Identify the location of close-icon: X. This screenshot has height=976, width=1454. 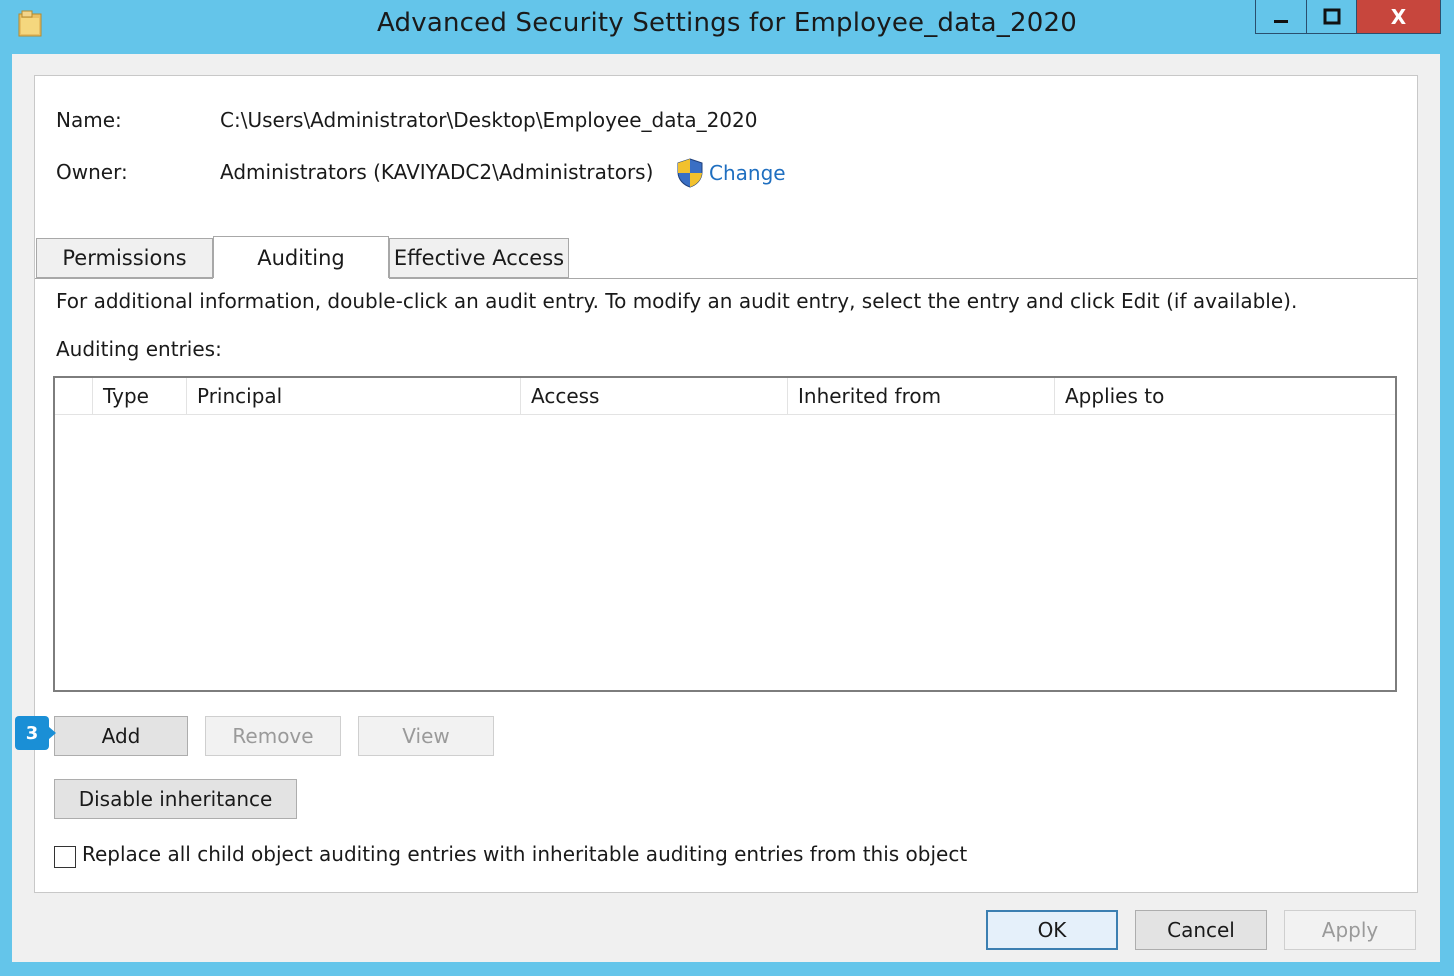
(1398, 16).